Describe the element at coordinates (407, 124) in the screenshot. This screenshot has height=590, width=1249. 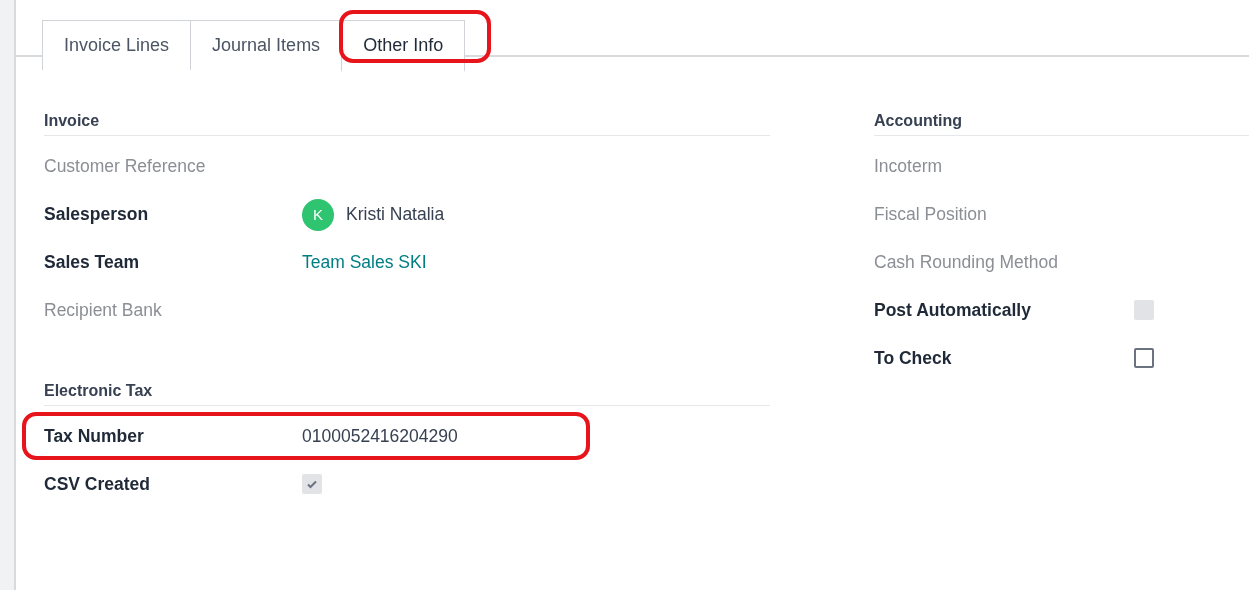
I see `section-title: Invoice` at that location.